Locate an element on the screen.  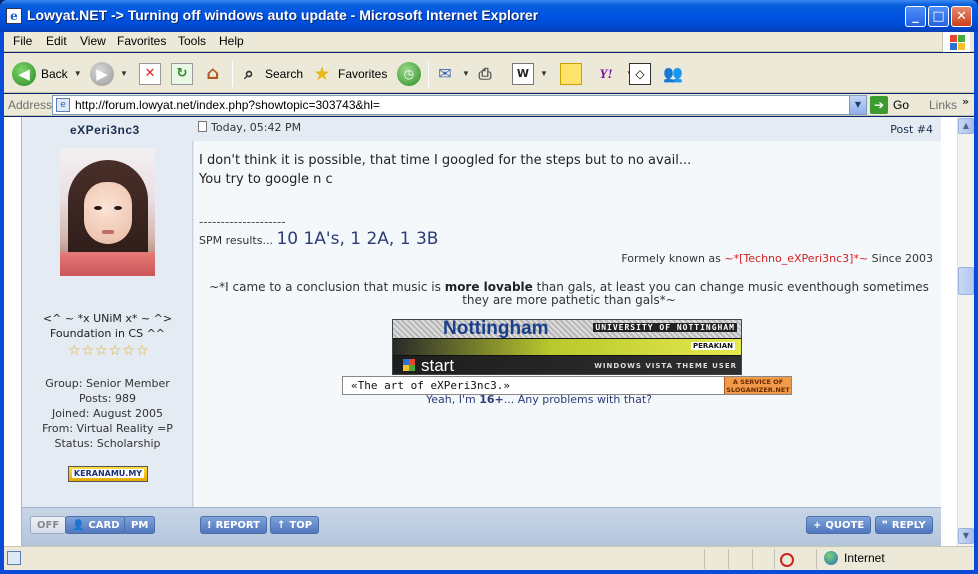
ie-app-icon: e is located at coordinates (14, 16).